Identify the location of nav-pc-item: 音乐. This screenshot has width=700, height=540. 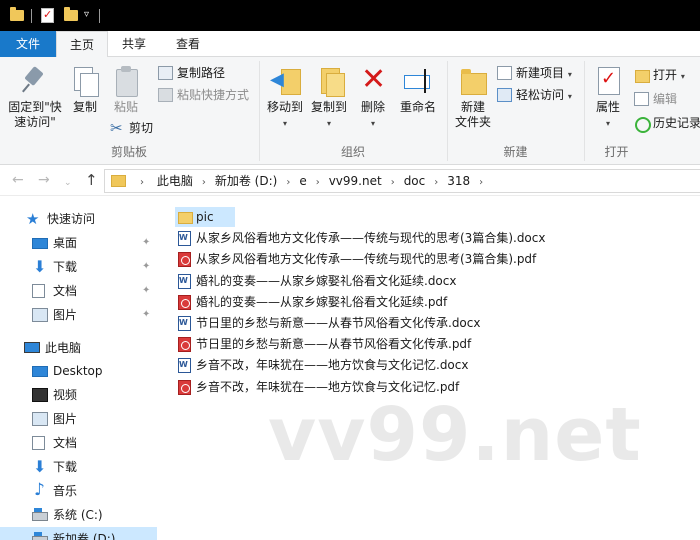
(78, 490).